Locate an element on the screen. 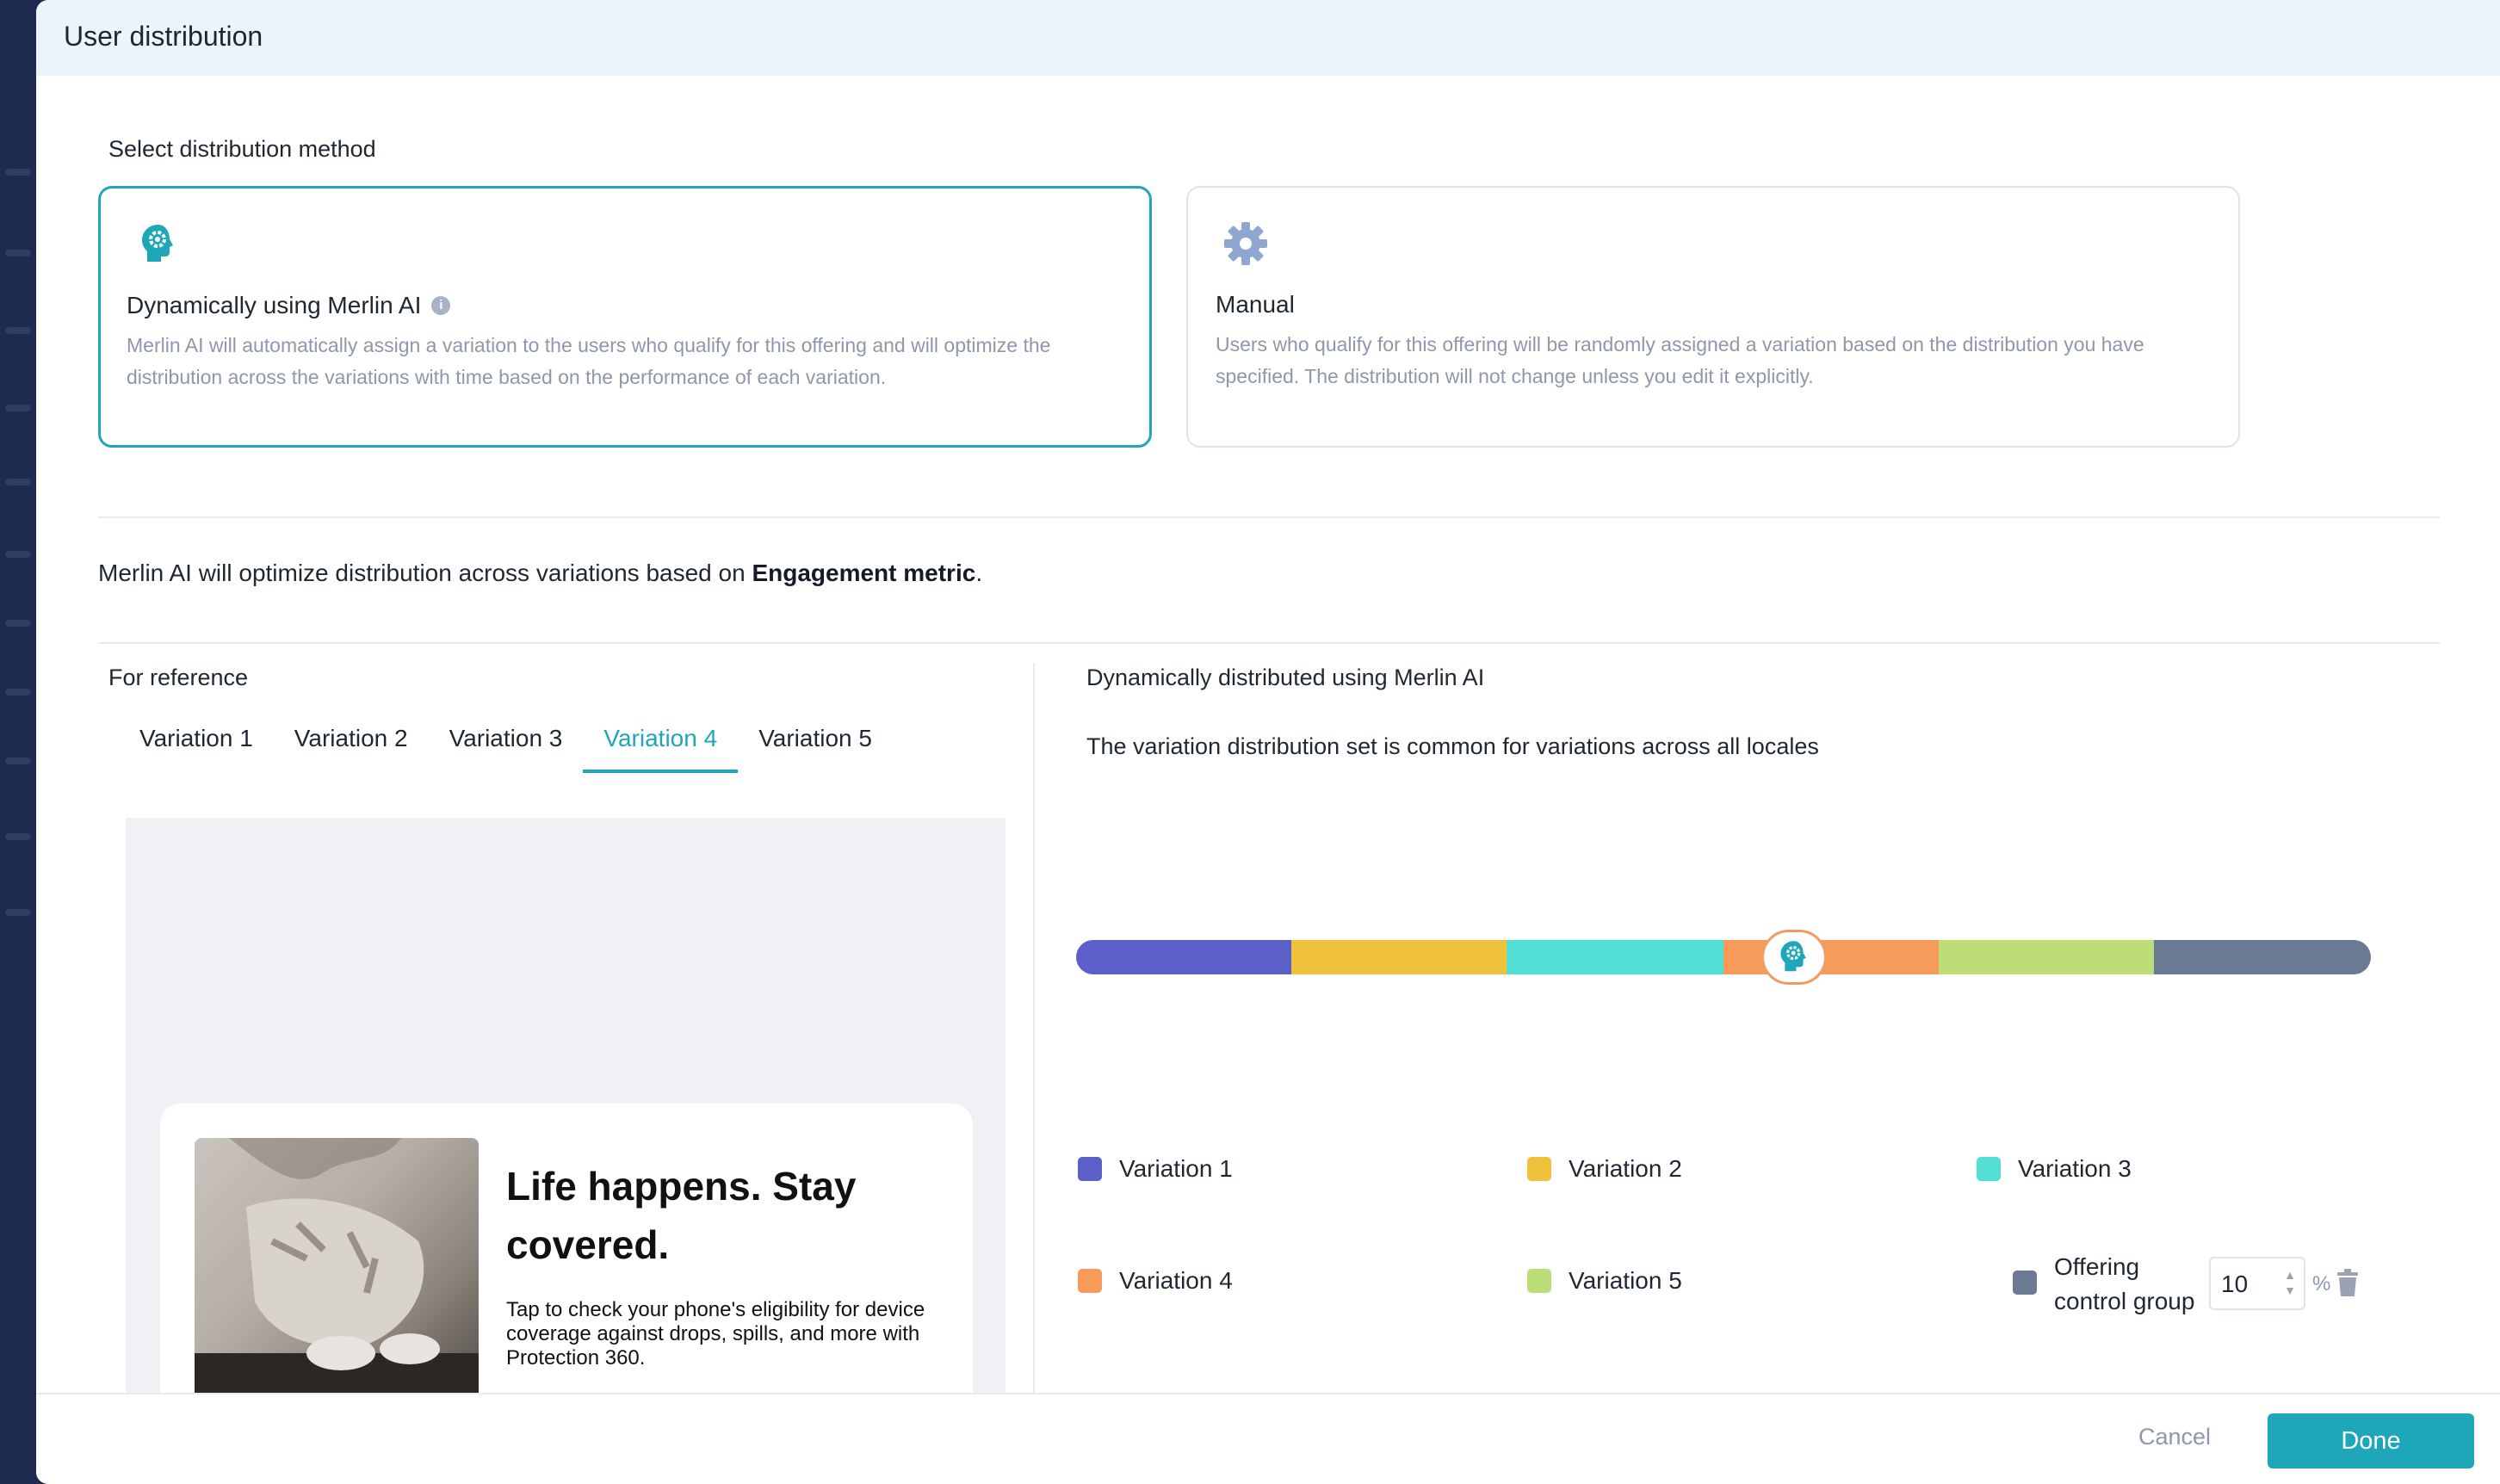  distribution-handle is located at coordinates (1794, 957).